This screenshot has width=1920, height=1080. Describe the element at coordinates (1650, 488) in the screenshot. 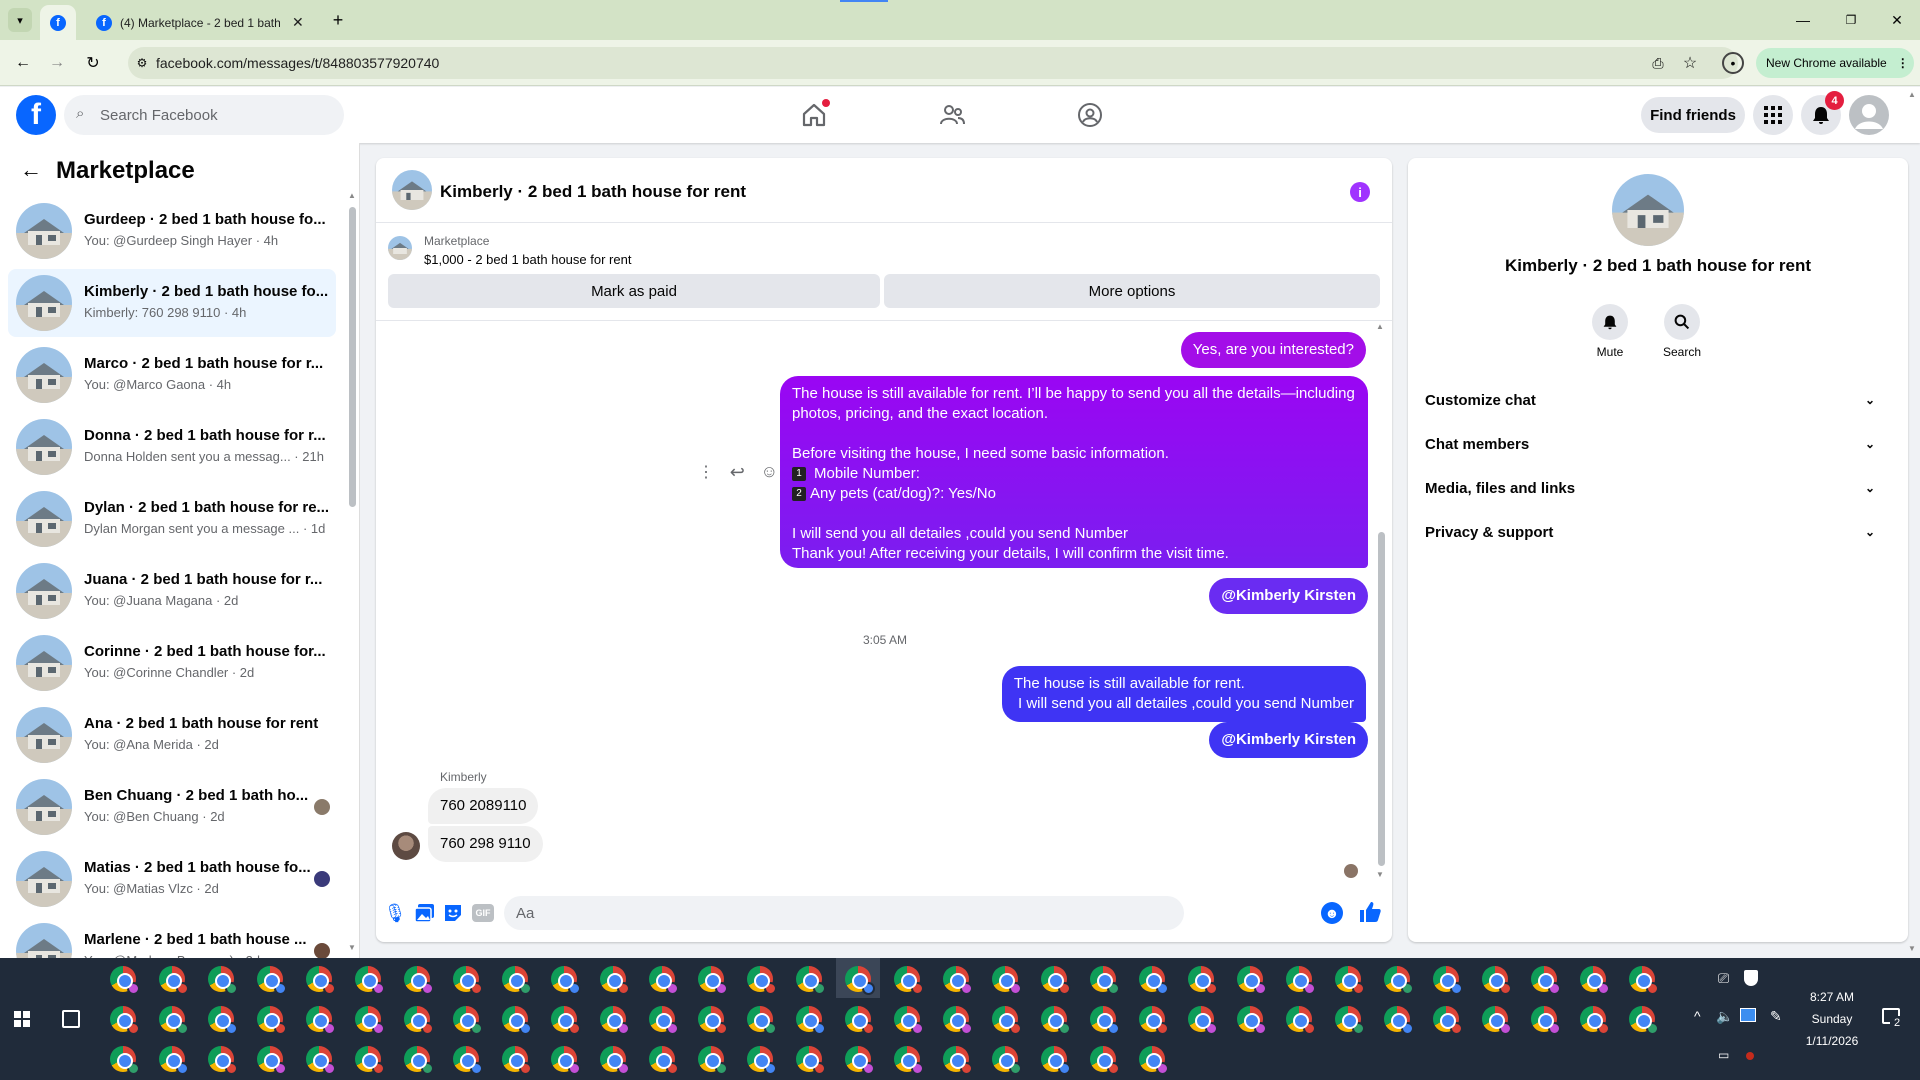

I see `media-files-links-row: Media, files and links ⌄` at that location.